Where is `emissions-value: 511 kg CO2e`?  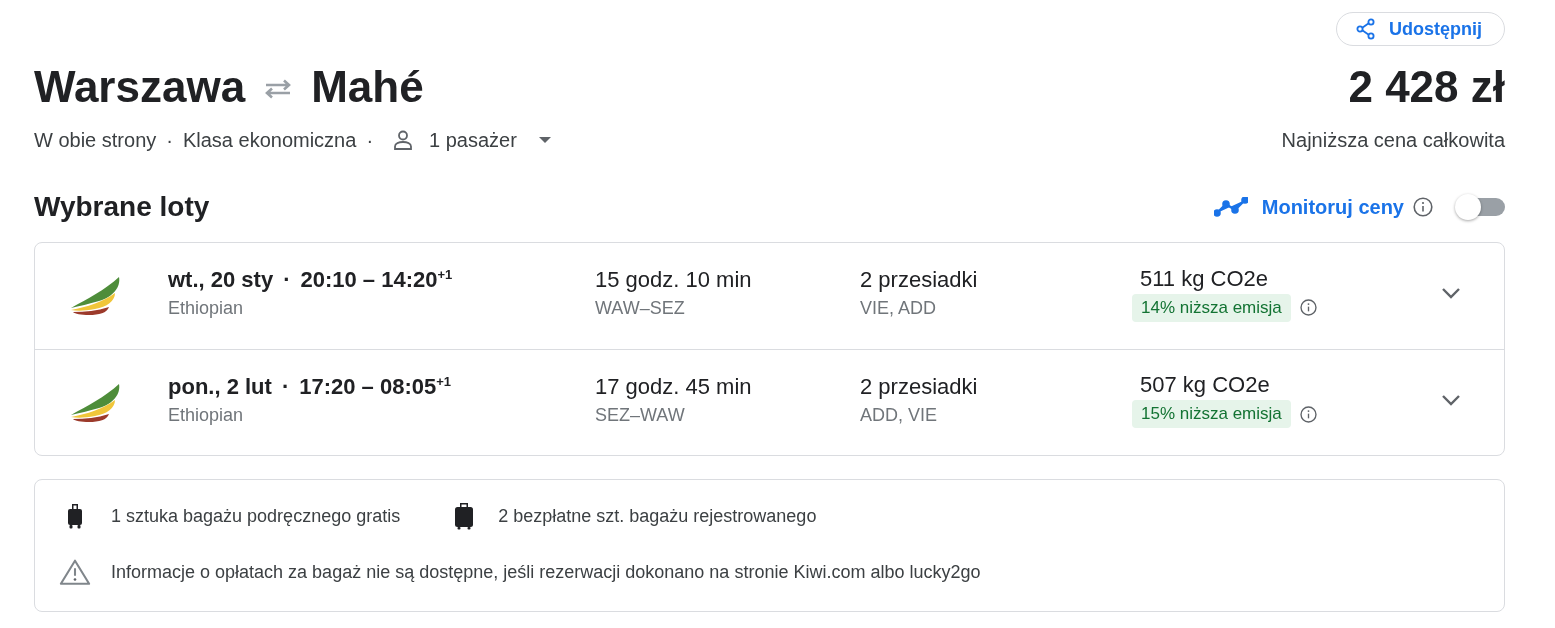
emissions-value: 511 kg CO2e is located at coordinates (1204, 278).